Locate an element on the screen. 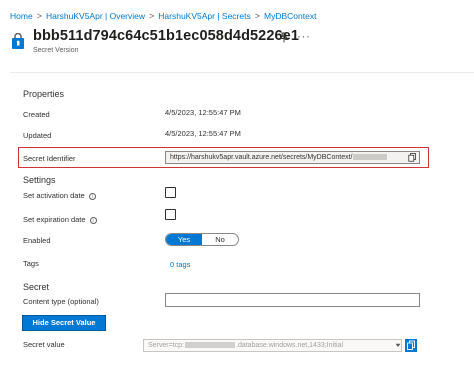  secret-value-prefix: Server=tcp: is located at coordinates (166, 345).